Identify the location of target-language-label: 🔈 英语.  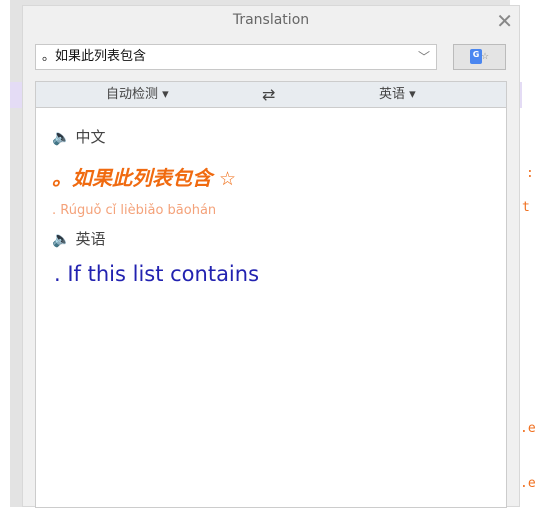
(78, 238).